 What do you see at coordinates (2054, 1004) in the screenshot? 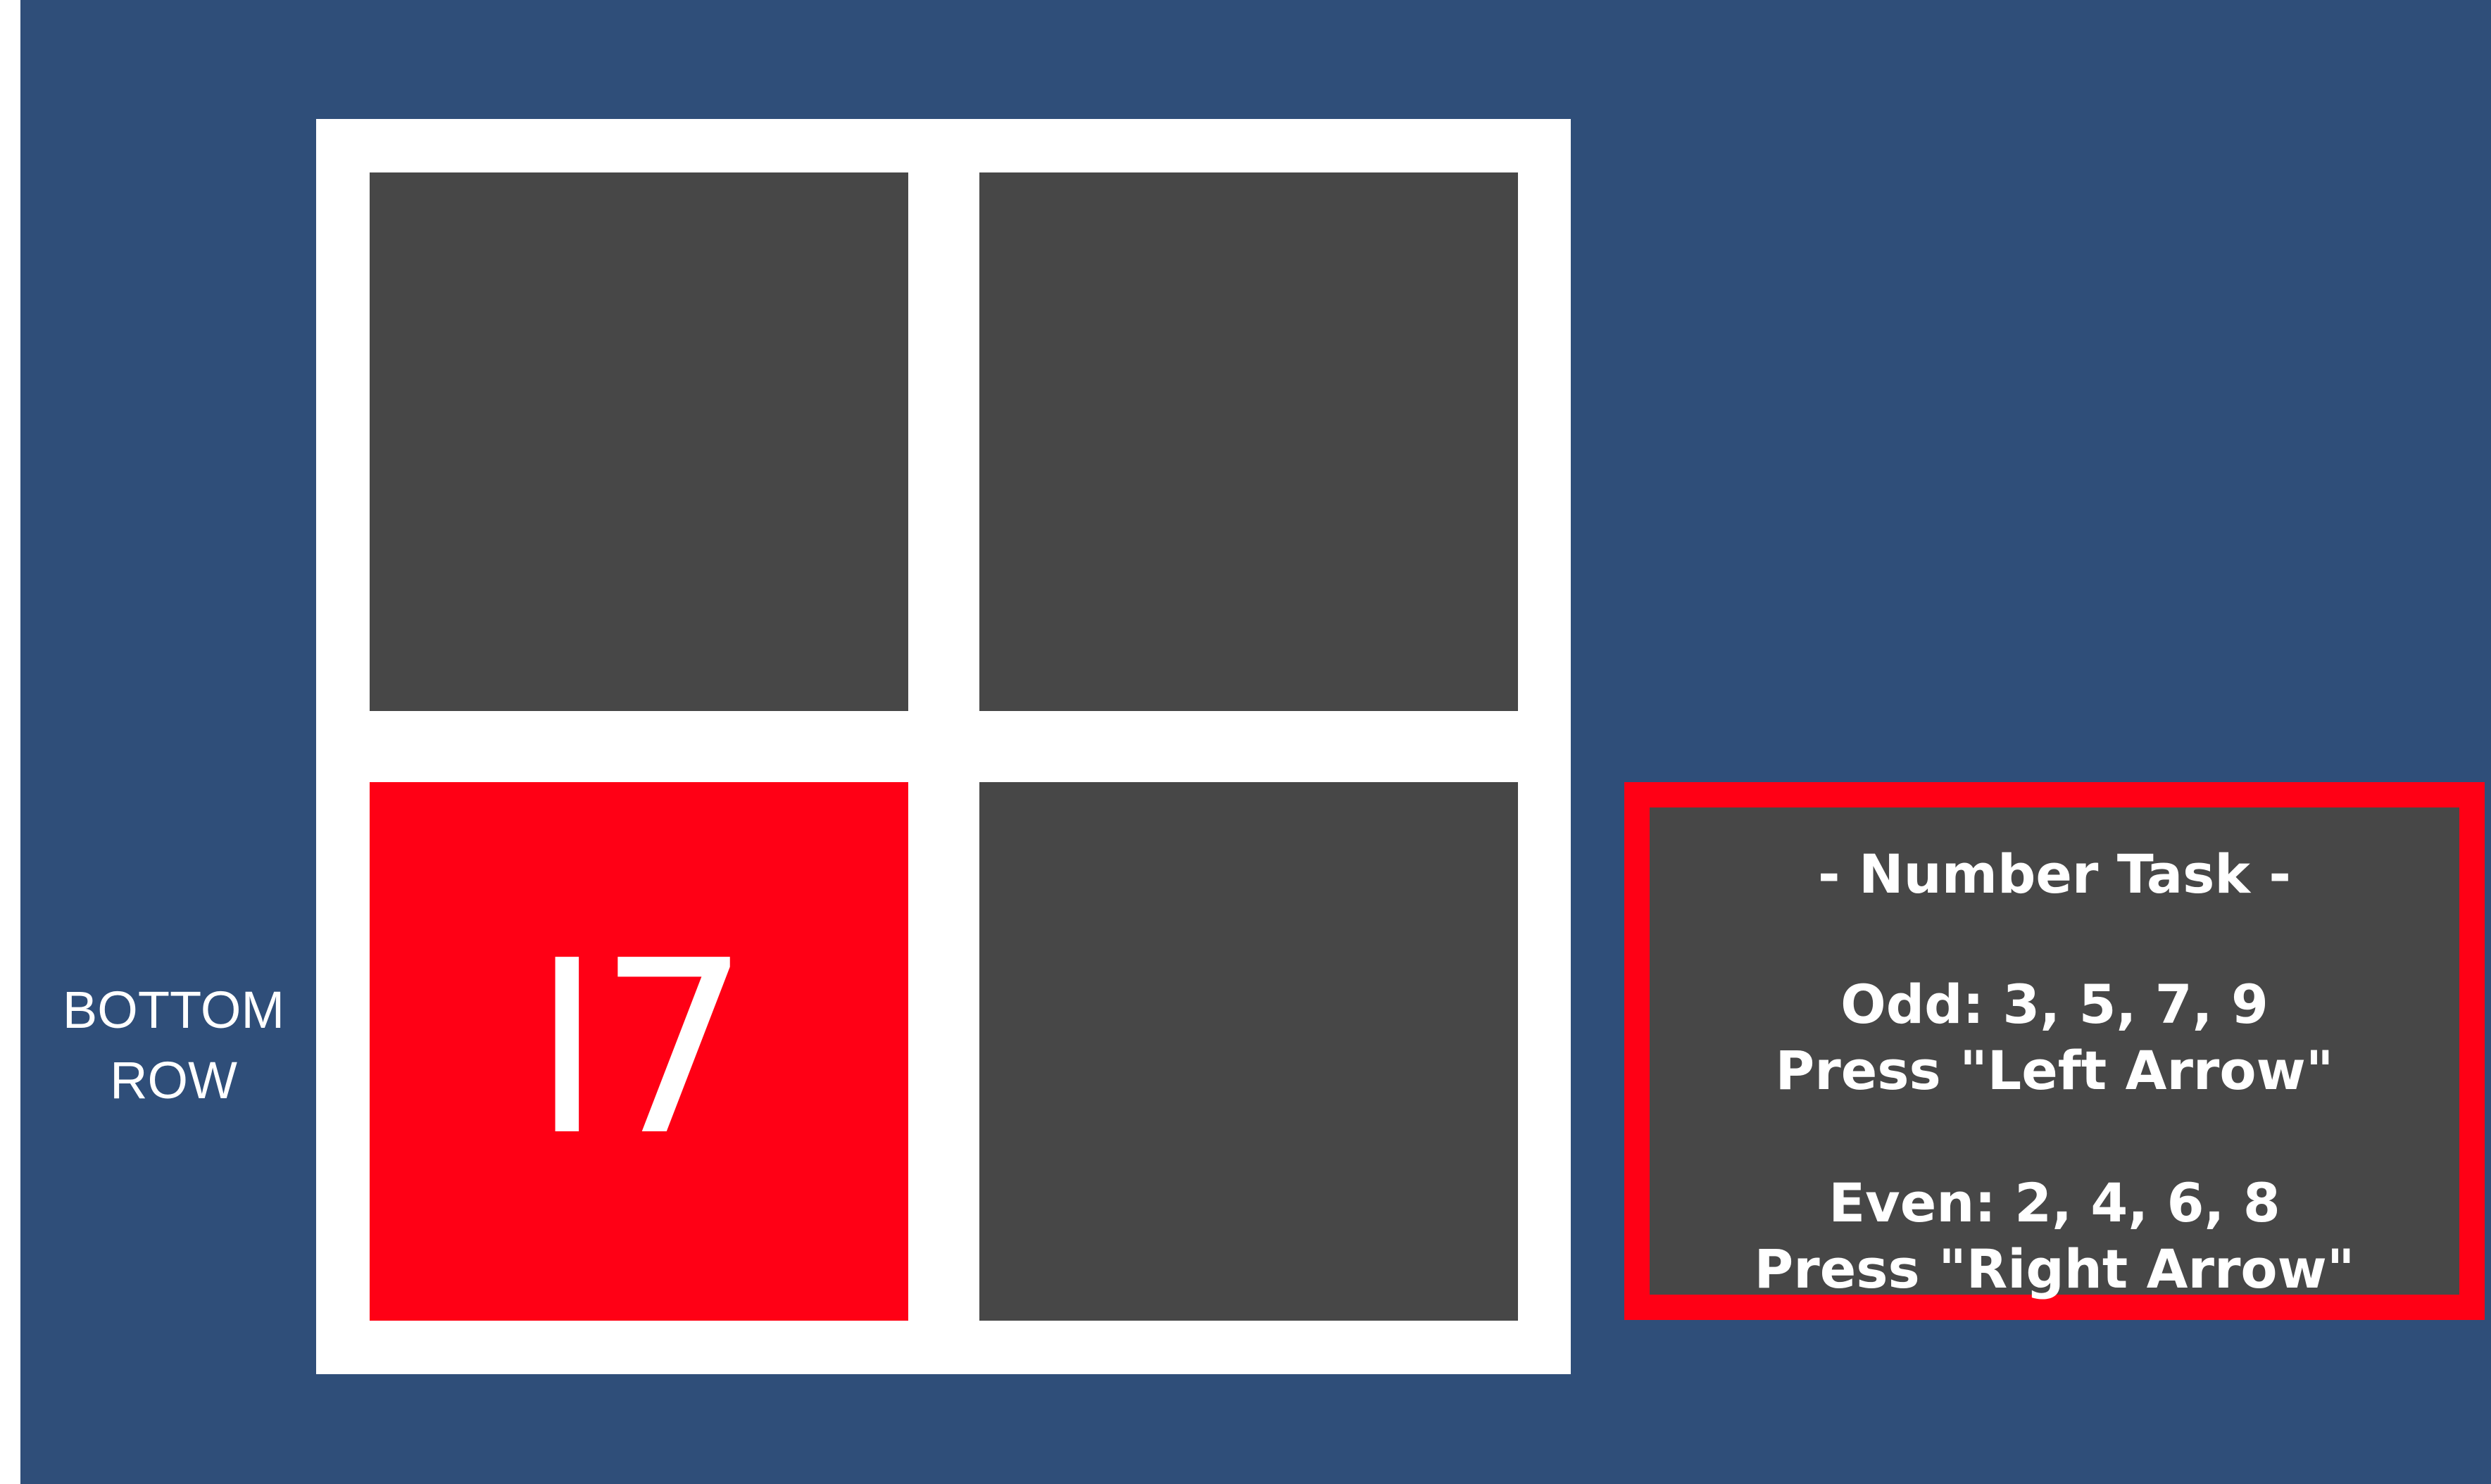
I see `odd-rule: Odd: 3, 5, 7, 9` at bounding box center [2054, 1004].